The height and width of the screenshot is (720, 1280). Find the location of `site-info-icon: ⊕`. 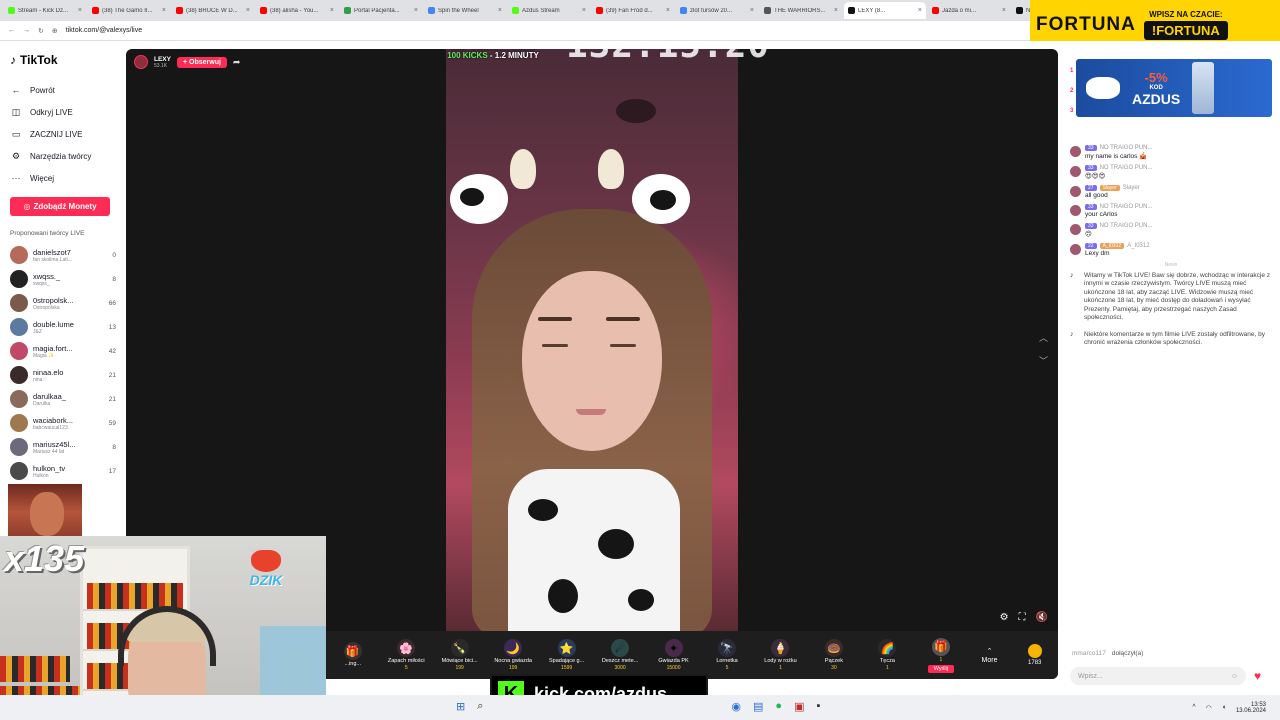

site-info-icon: ⊕ is located at coordinates (55, 31).